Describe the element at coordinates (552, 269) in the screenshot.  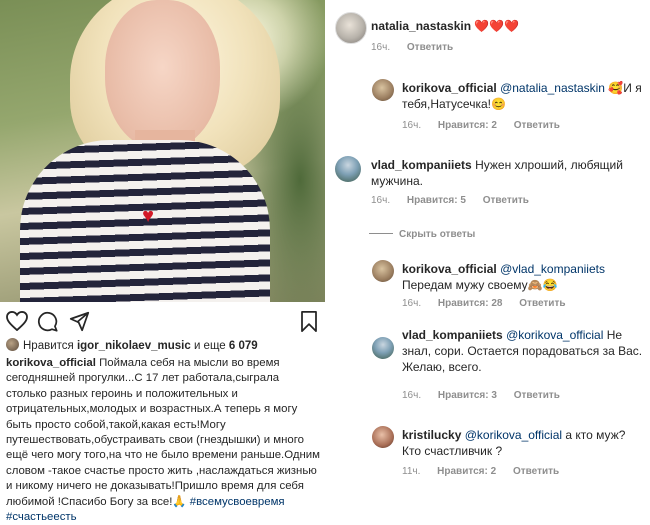
I see `comment-mention: @vlad_kompaniiets` at that location.